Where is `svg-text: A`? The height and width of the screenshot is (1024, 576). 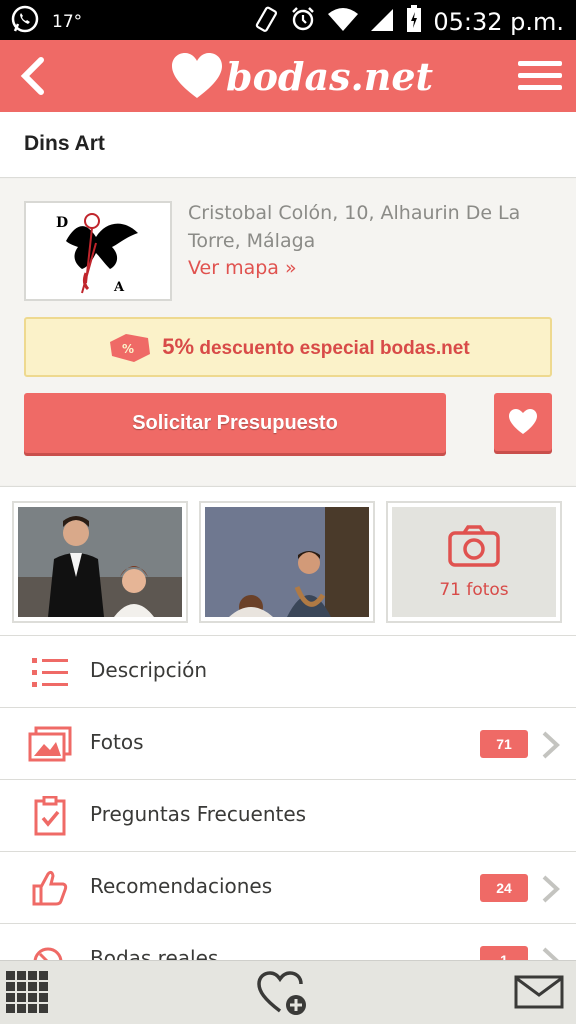 svg-text: A is located at coordinates (119, 287).